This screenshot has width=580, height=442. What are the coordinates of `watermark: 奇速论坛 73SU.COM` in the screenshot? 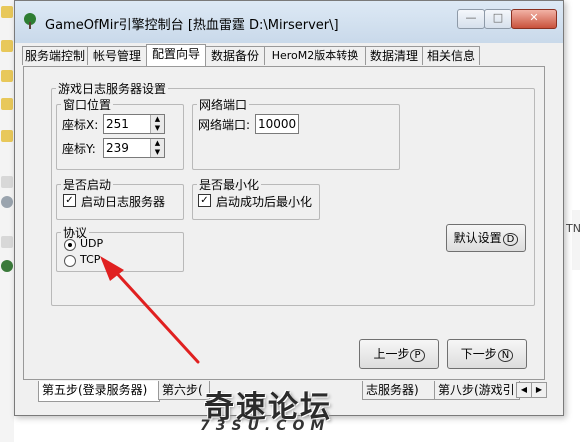 It's located at (290, 410).